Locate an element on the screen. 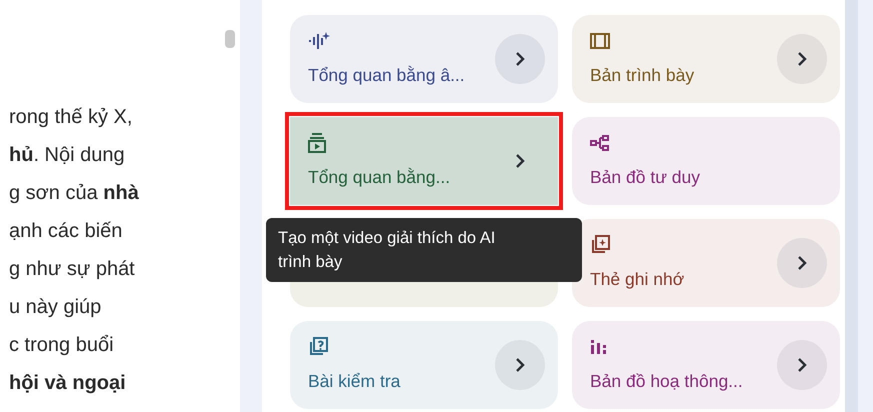 This screenshot has height=412, width=873. studio-card: Bản trình bày is located at coordinates (706, 59).